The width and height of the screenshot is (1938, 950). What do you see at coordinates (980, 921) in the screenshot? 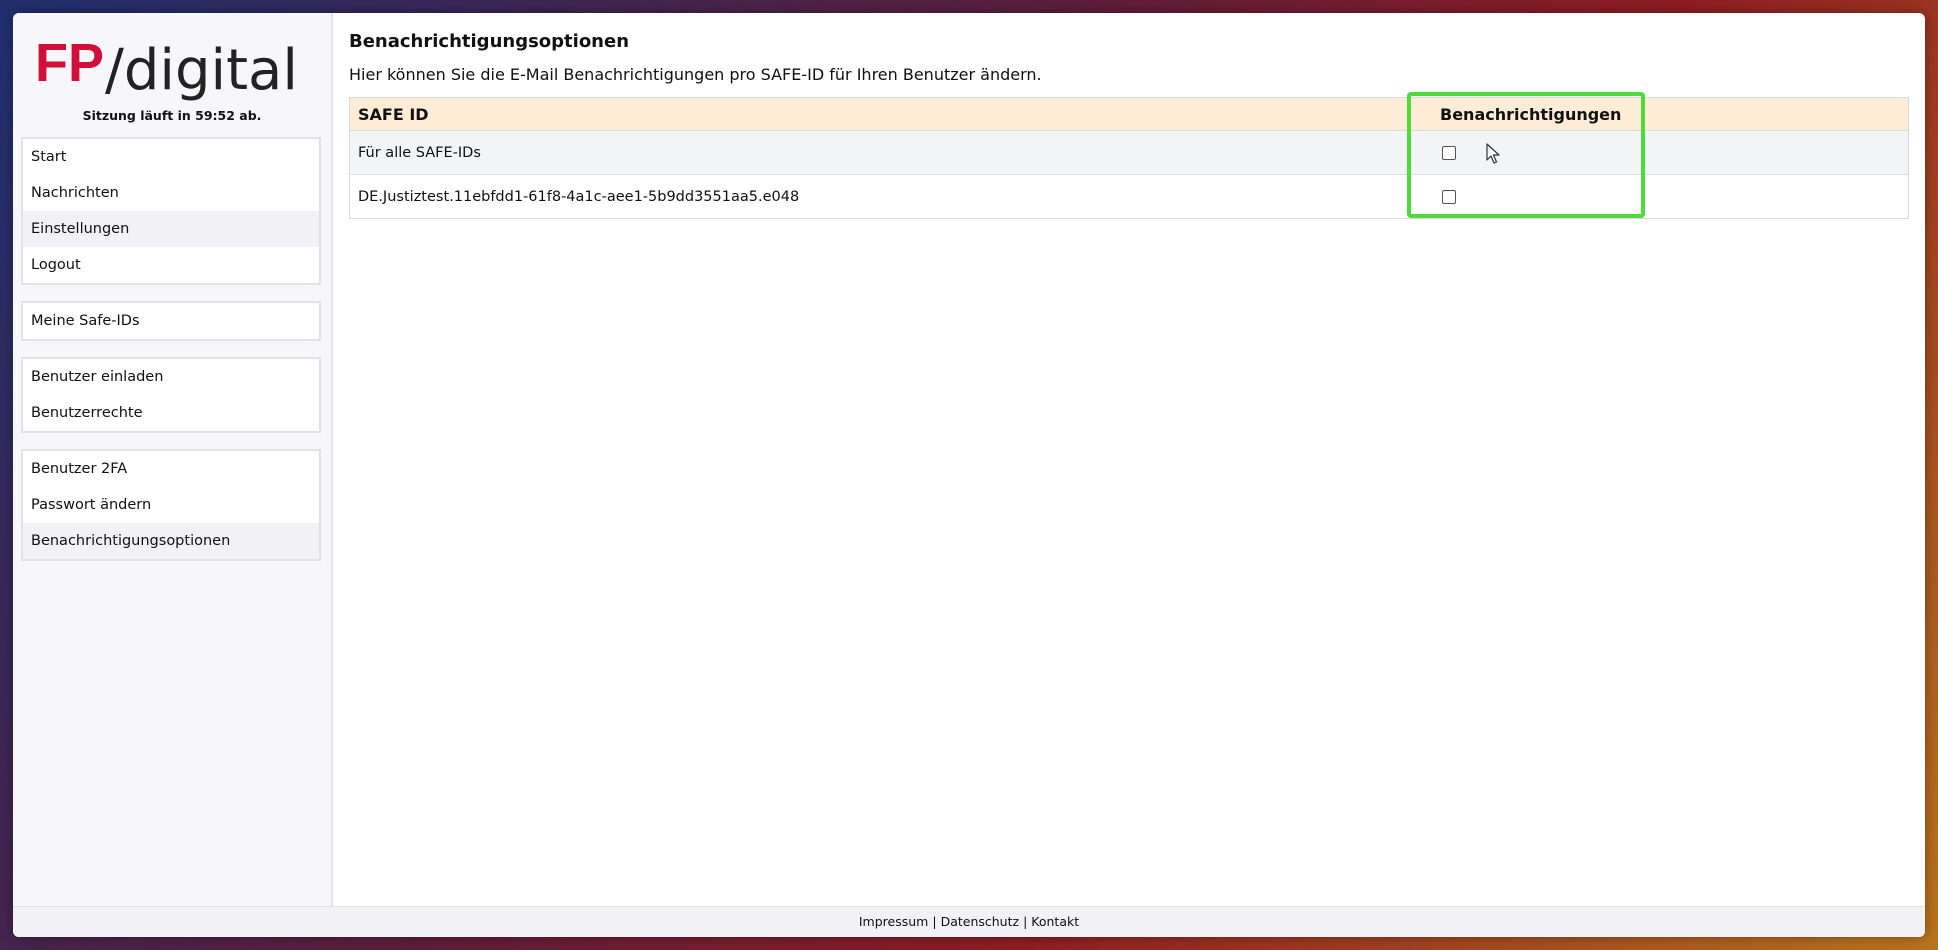
I see `footer-link-datenschutz: Datenschutz` at bounding box center [980, 921].